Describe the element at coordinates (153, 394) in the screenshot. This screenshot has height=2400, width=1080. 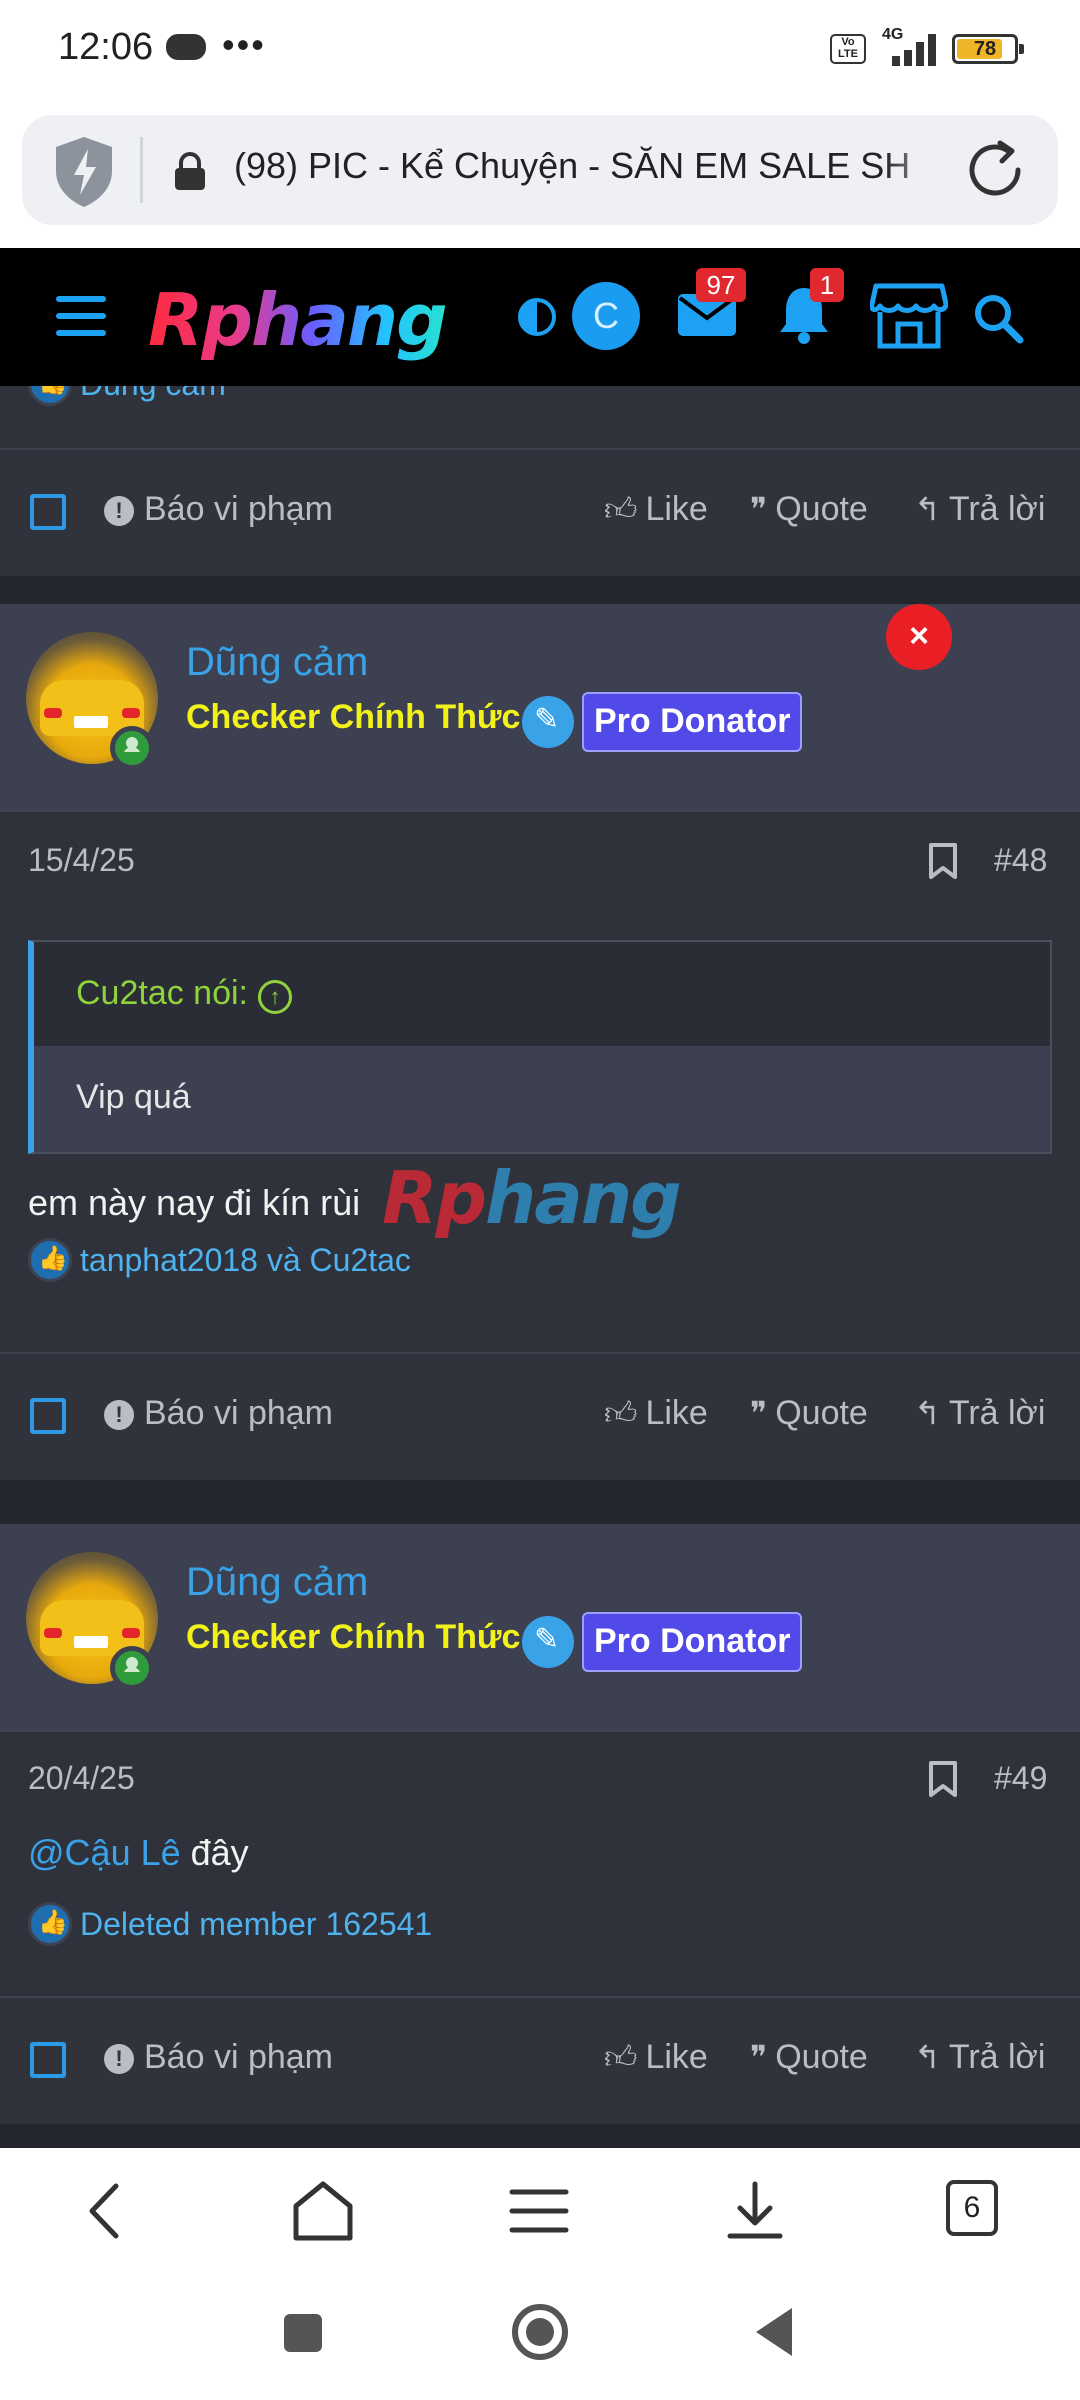
I see `reaction-users: Dũng cảm` at that location.